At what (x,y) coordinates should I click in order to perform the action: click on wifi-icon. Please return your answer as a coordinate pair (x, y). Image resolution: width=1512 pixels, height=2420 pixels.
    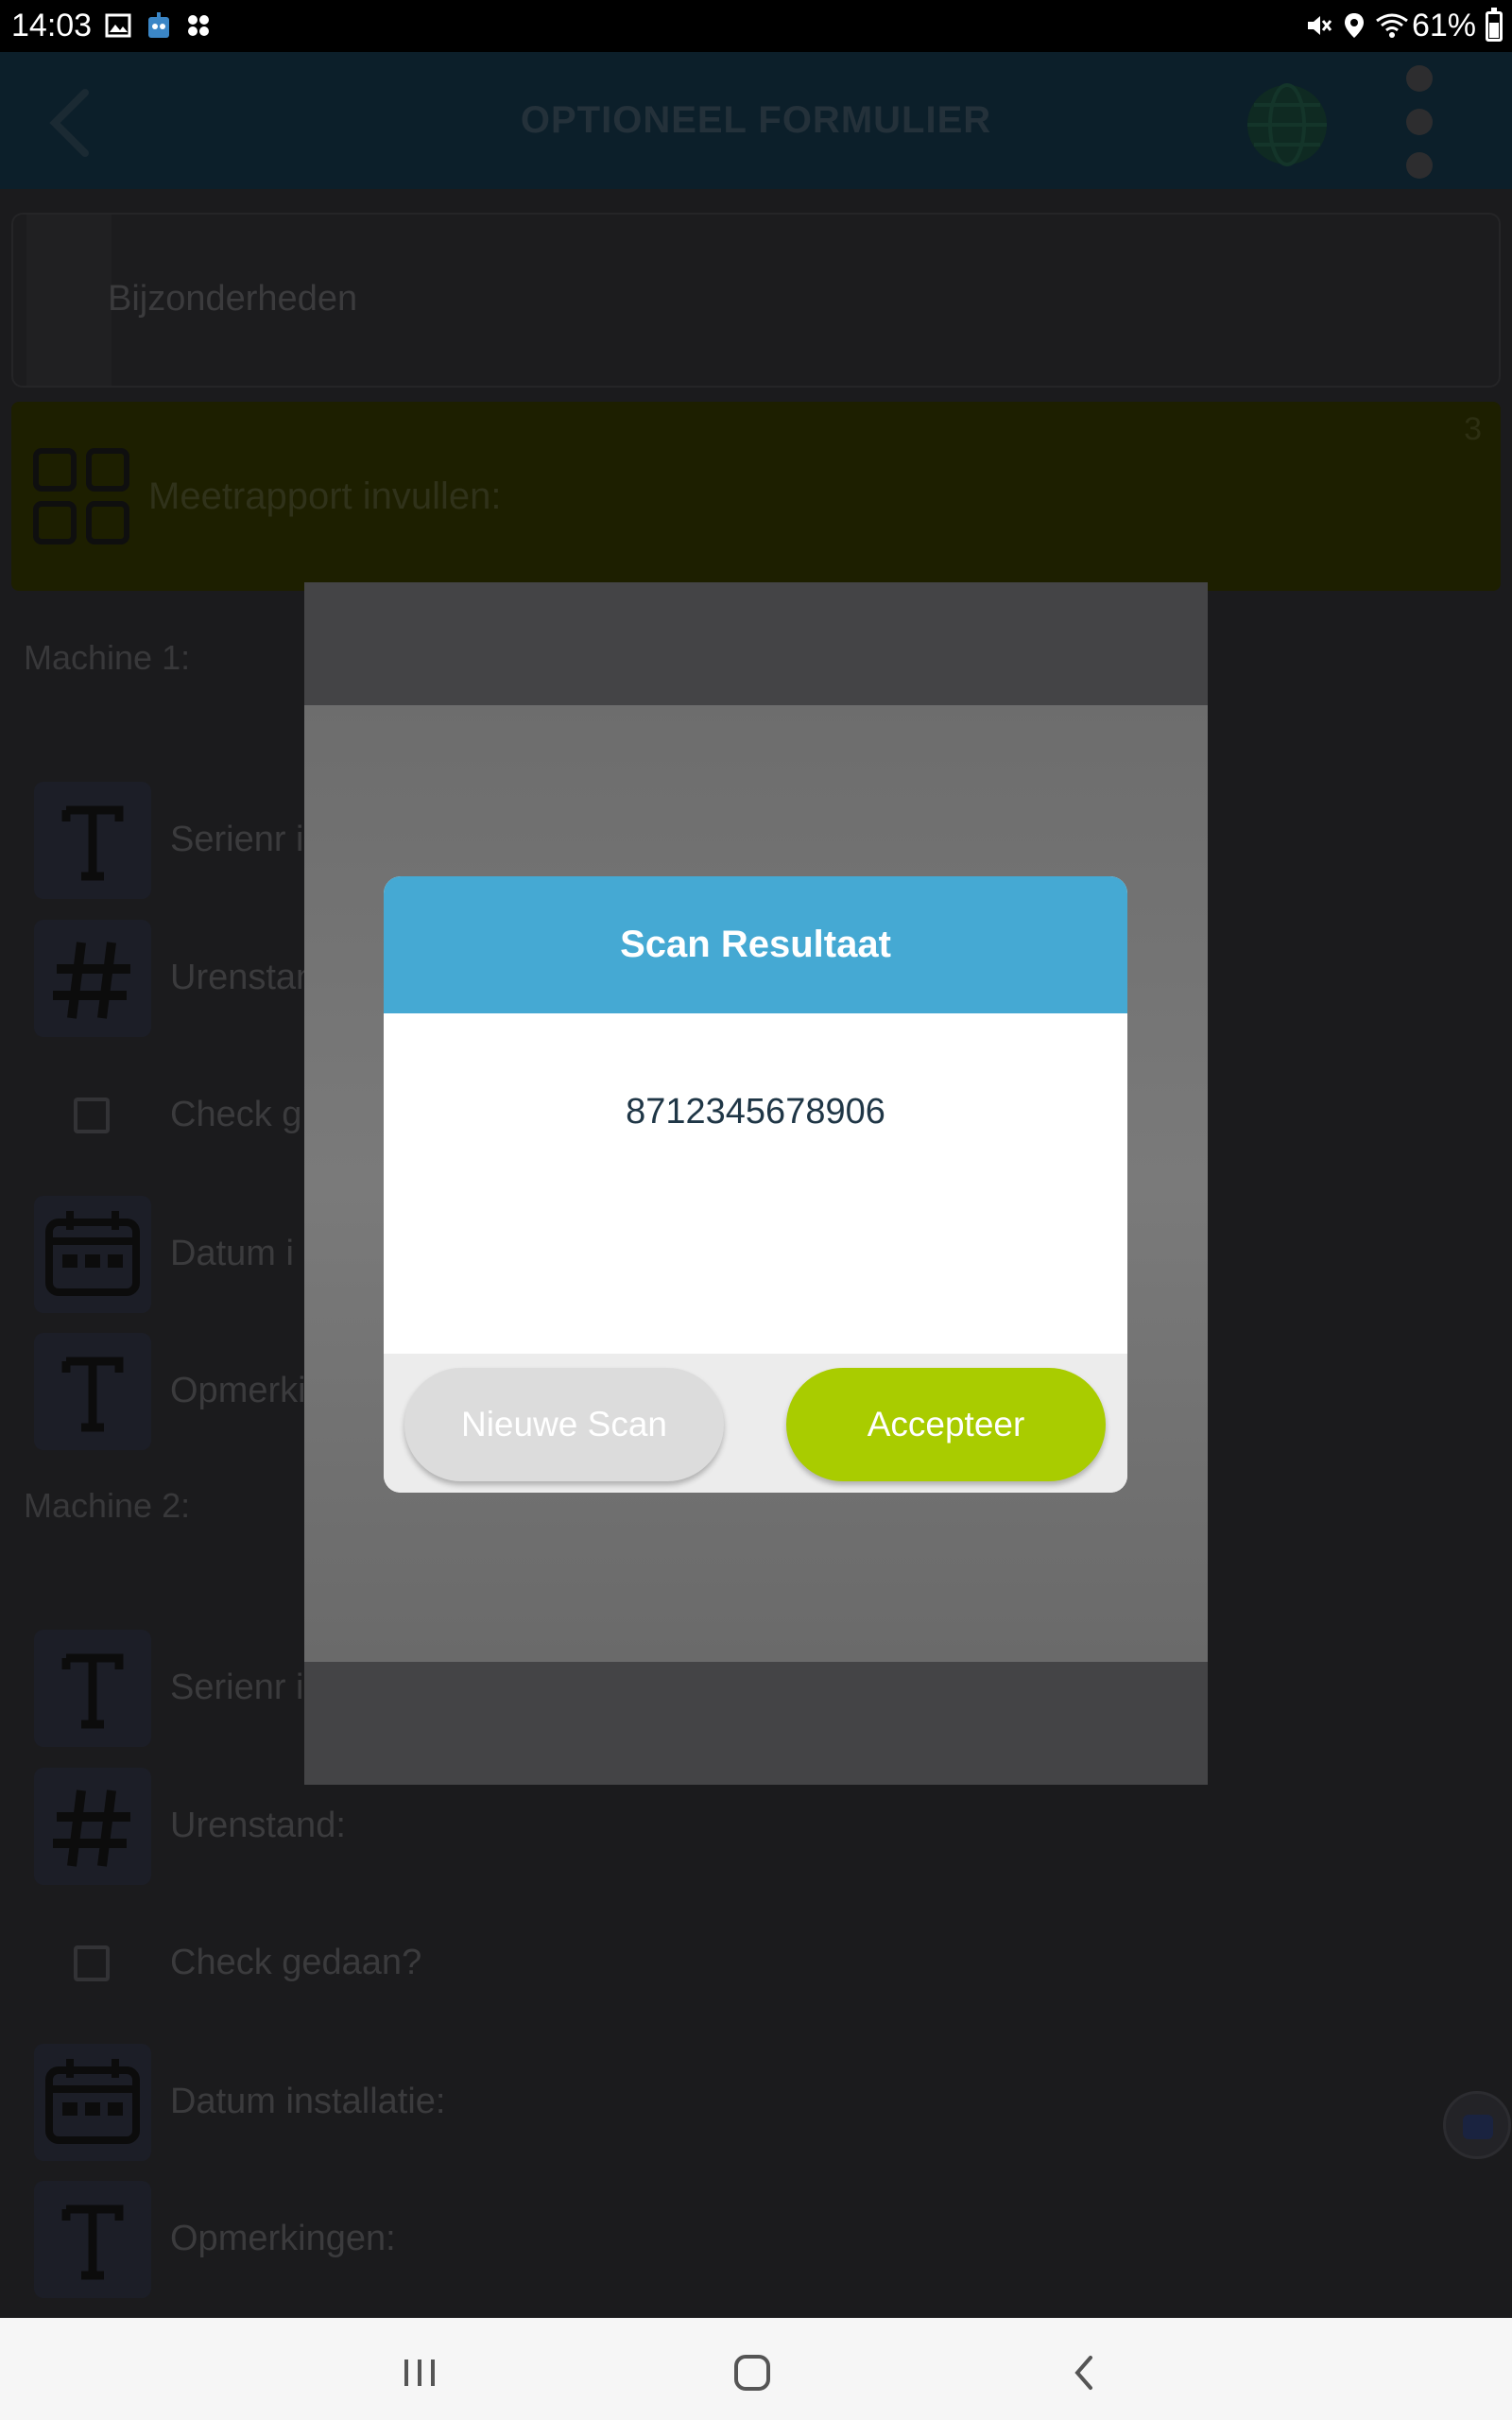
    Looking at the image, I should click on (1392, 26).